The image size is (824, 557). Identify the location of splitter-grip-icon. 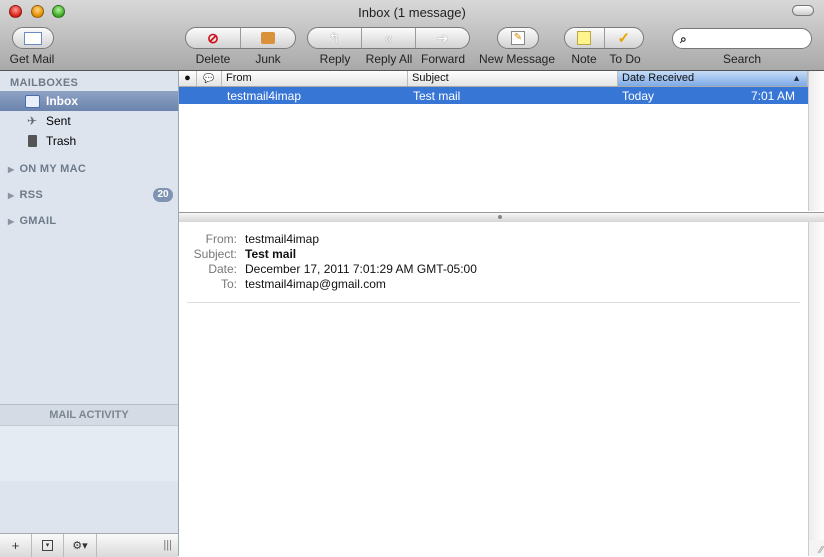
(500, 217).